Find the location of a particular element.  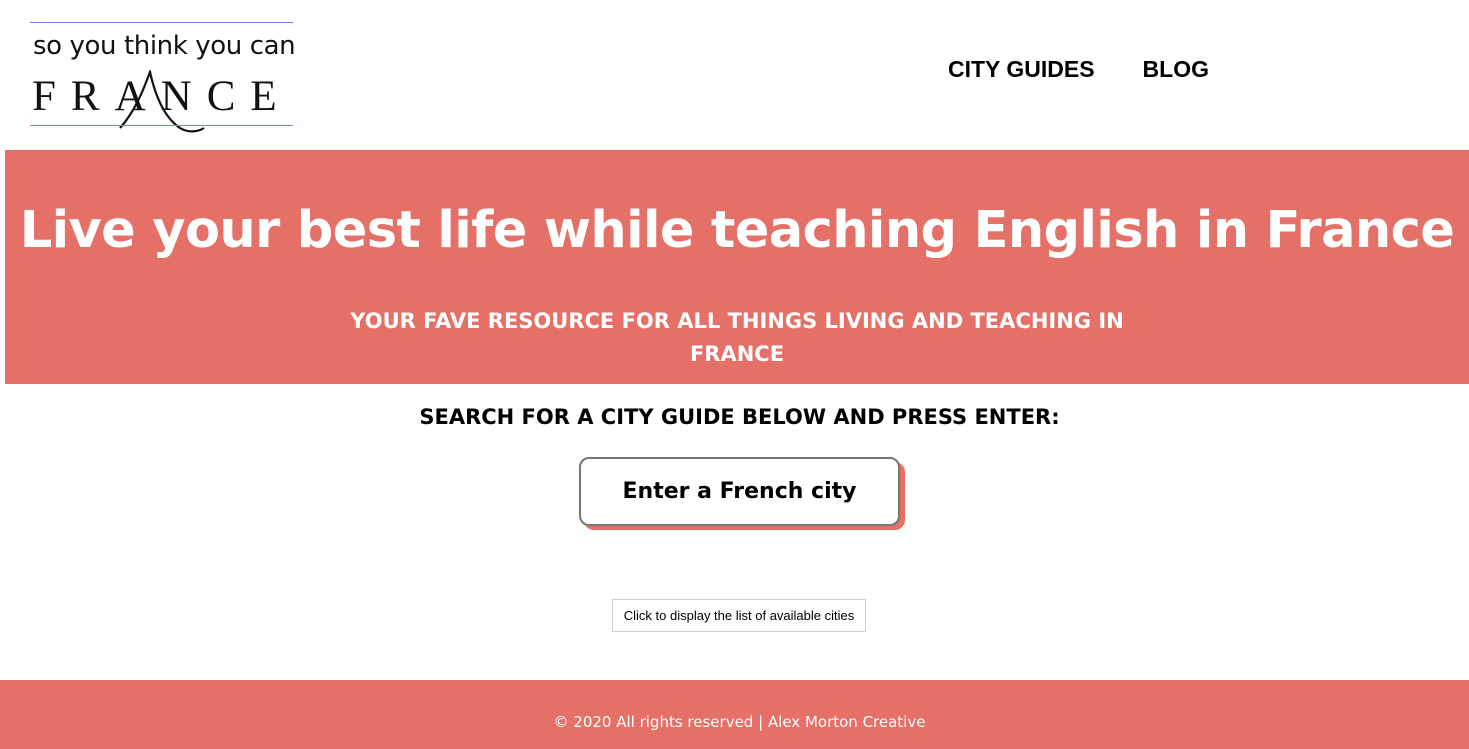

site-logo: so you think you can FRANCE is located at coordinates (163, 77).